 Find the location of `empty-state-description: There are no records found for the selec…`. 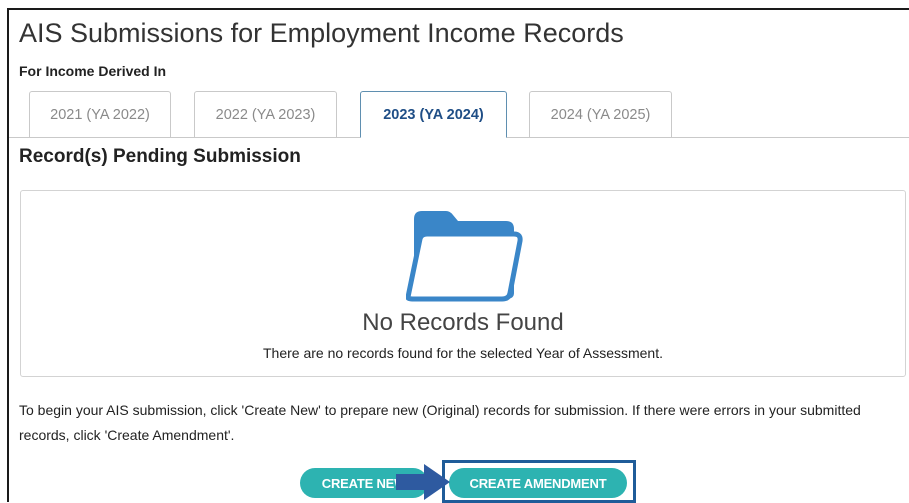

empty-state-description: There are no records found for the selec… is located at coordinates (462, 353).